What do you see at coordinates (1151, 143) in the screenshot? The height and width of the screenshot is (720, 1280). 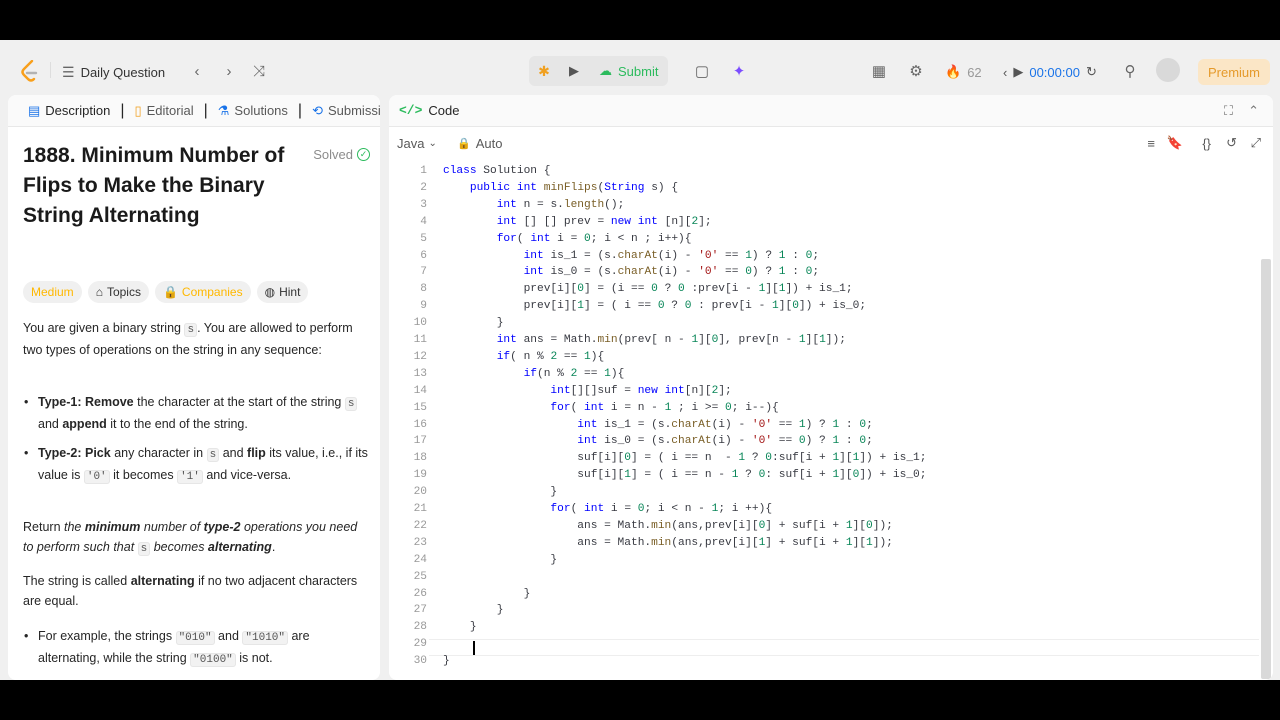 I see `format-icon: ≡` at bounding box center [1151, 143].